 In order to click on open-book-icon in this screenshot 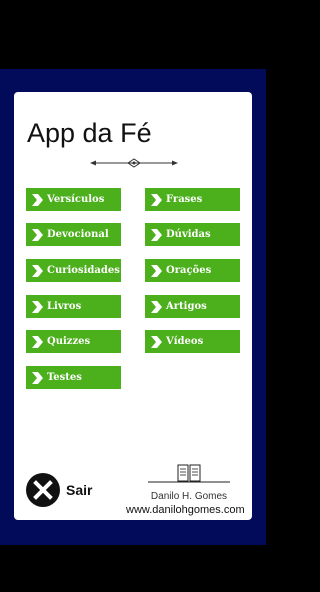, I will do `click(189, 473)`.